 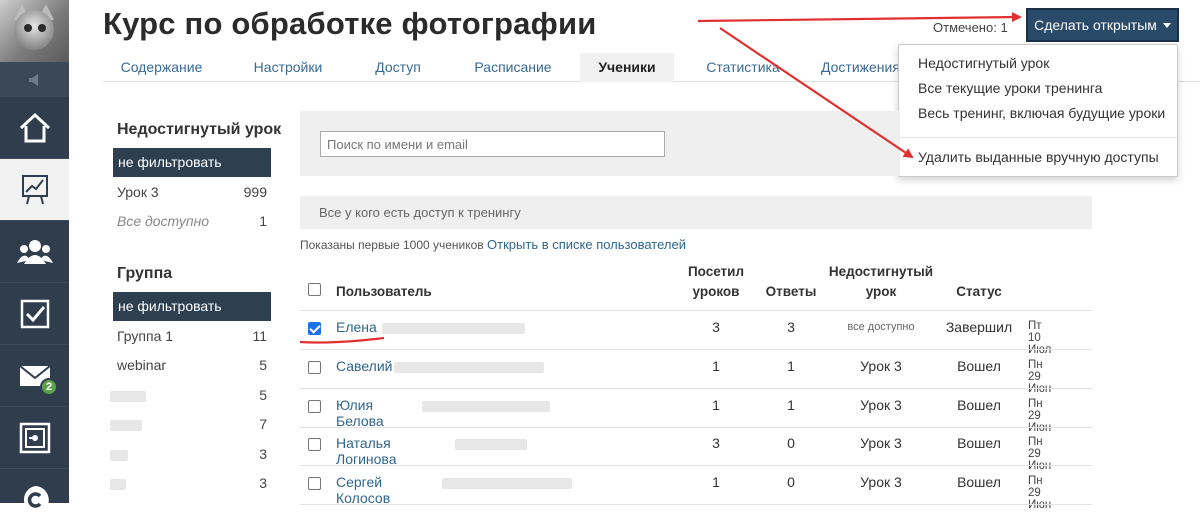 I want to click on last-visit-date: Пт 10 Июл, so click(x=1040, y=338).